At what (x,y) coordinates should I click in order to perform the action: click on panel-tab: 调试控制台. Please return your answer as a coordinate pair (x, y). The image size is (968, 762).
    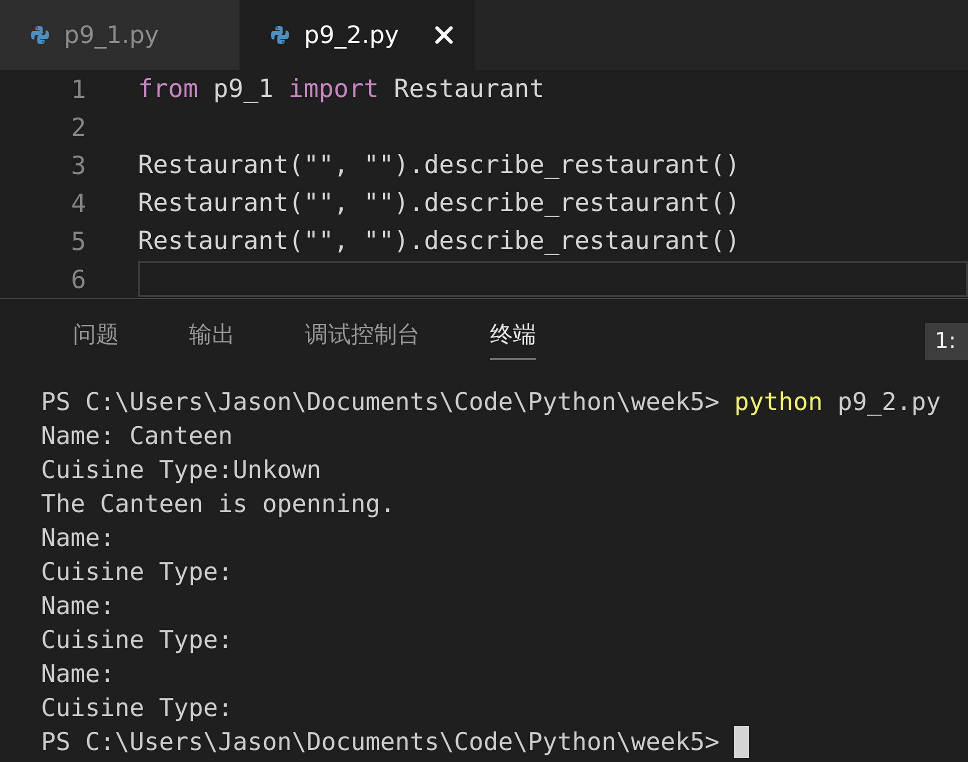
    Looking at the image, I should click on (362, 335).